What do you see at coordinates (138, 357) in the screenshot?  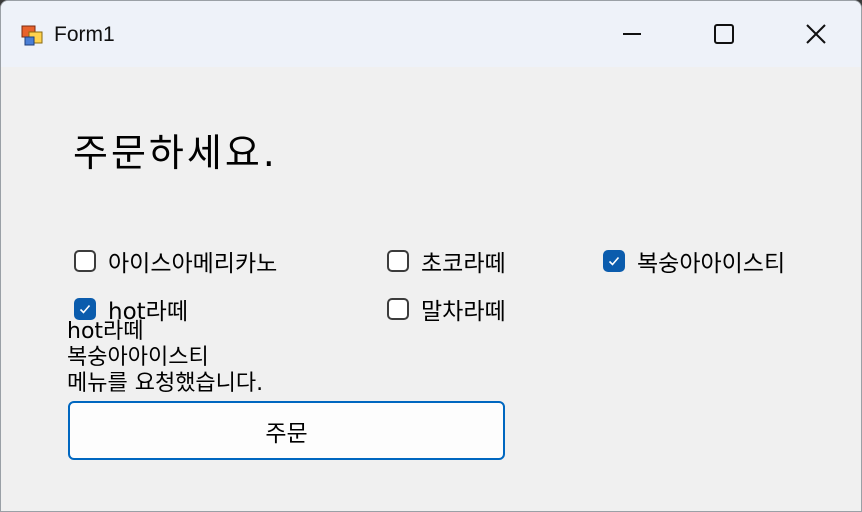 I see `result-line: 복숭아아이스티` at bounding box center [138, 357].